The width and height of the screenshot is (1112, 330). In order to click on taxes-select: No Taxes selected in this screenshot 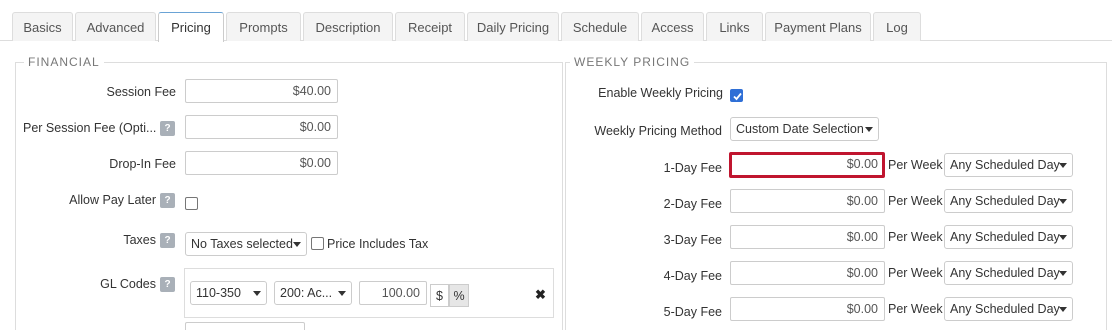, I will do `click(246, 244)`.